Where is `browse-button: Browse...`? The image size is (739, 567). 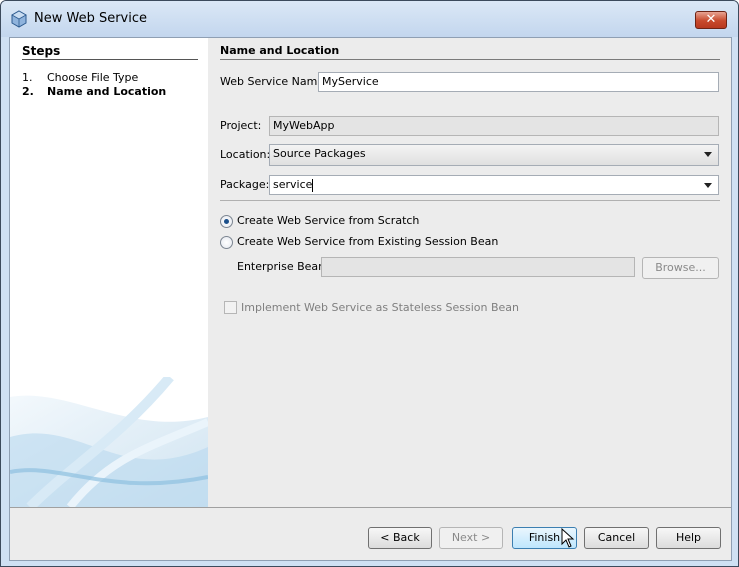
browse-button: Browse... is located at coordinates (680, 268).